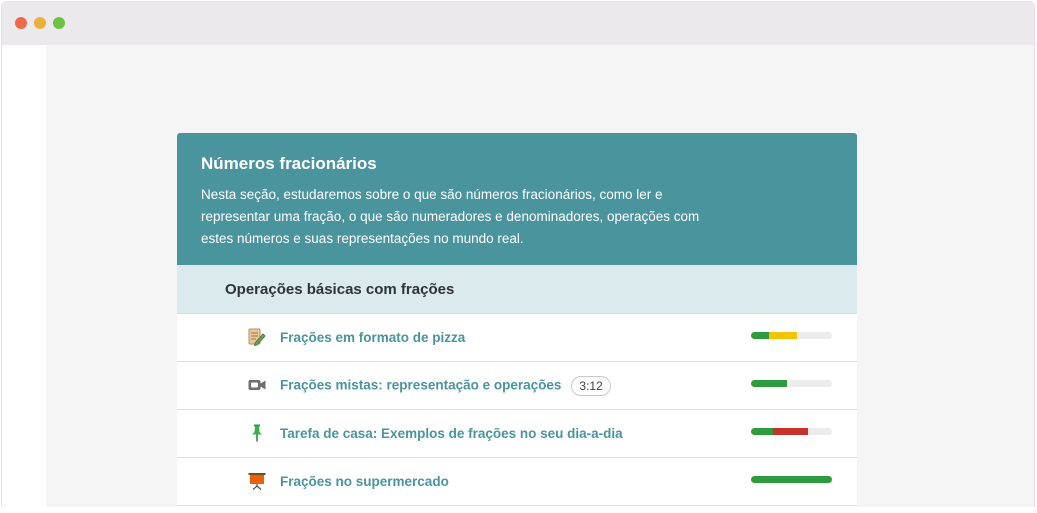  Describe the element at coordinates (517, 482) in the screenshot. I see `list-item: Frações no supermercado` at that location.